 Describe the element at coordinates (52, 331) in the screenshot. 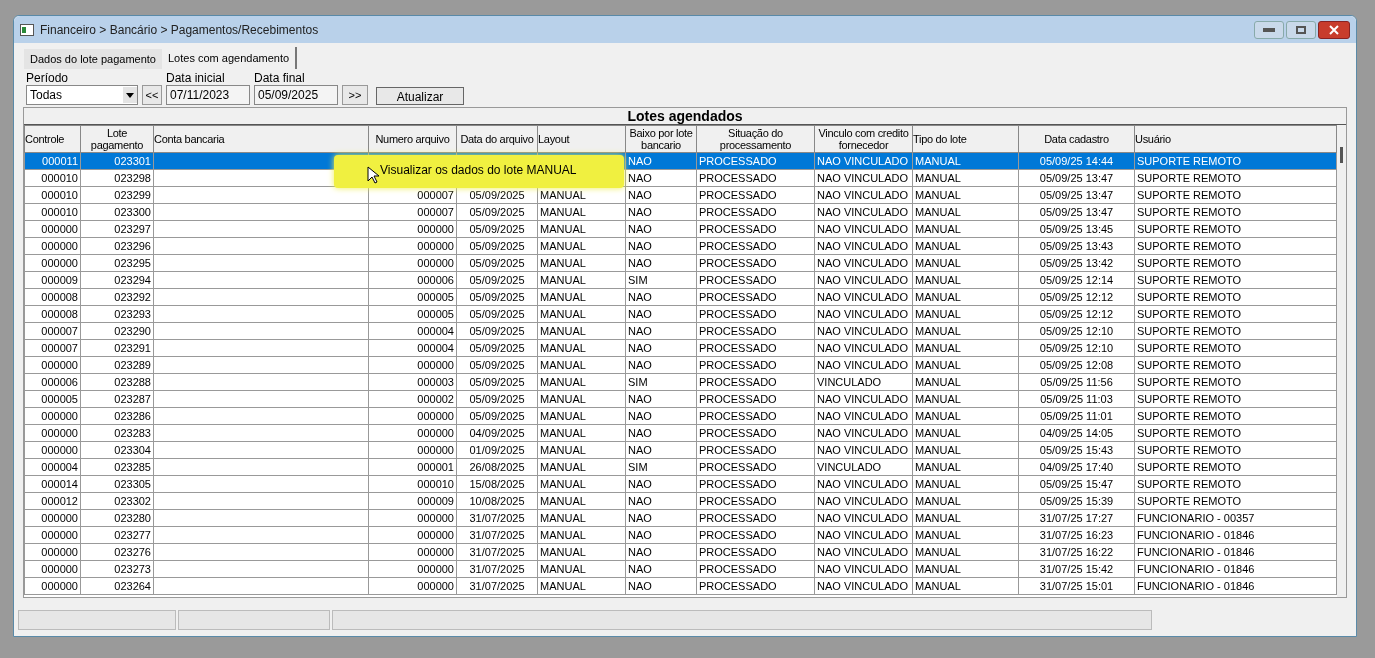

I see `table-cell: 000007` at that location.